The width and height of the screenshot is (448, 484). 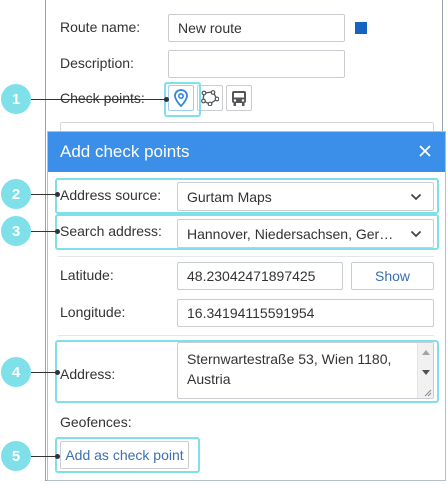 I want to click on checkpoints-label: Check points:, so click(x=102, y=98).